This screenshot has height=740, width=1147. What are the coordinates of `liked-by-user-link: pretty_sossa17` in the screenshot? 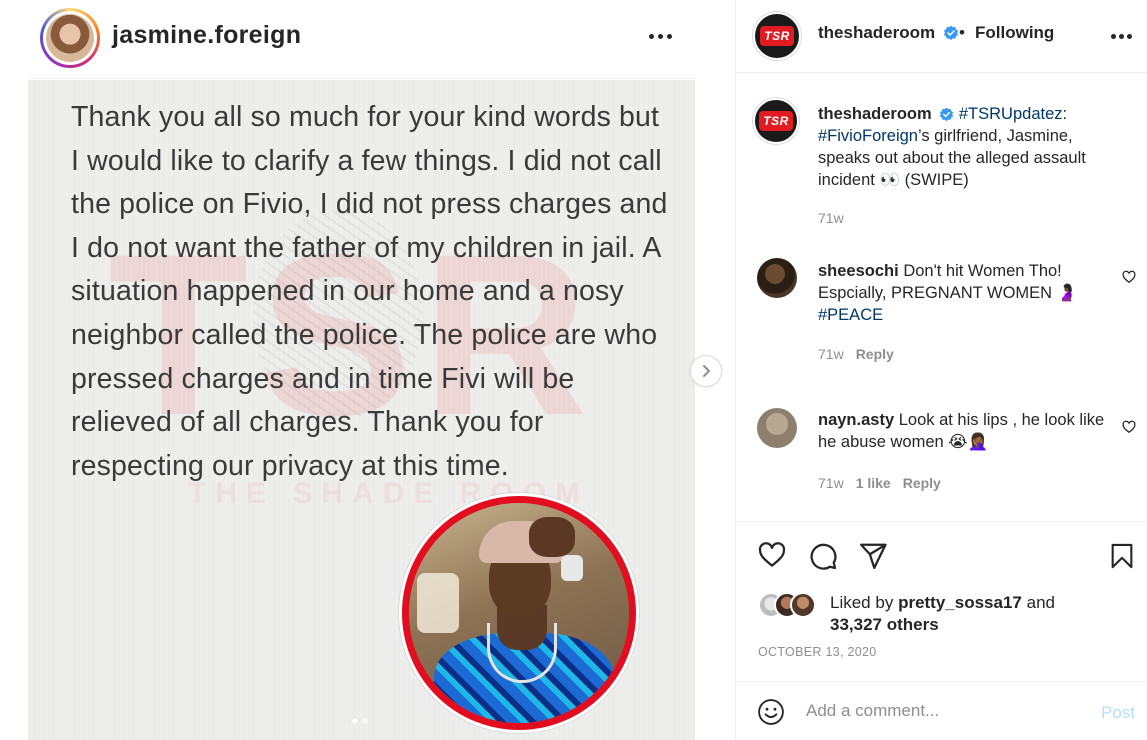 It's located at (960, 602).